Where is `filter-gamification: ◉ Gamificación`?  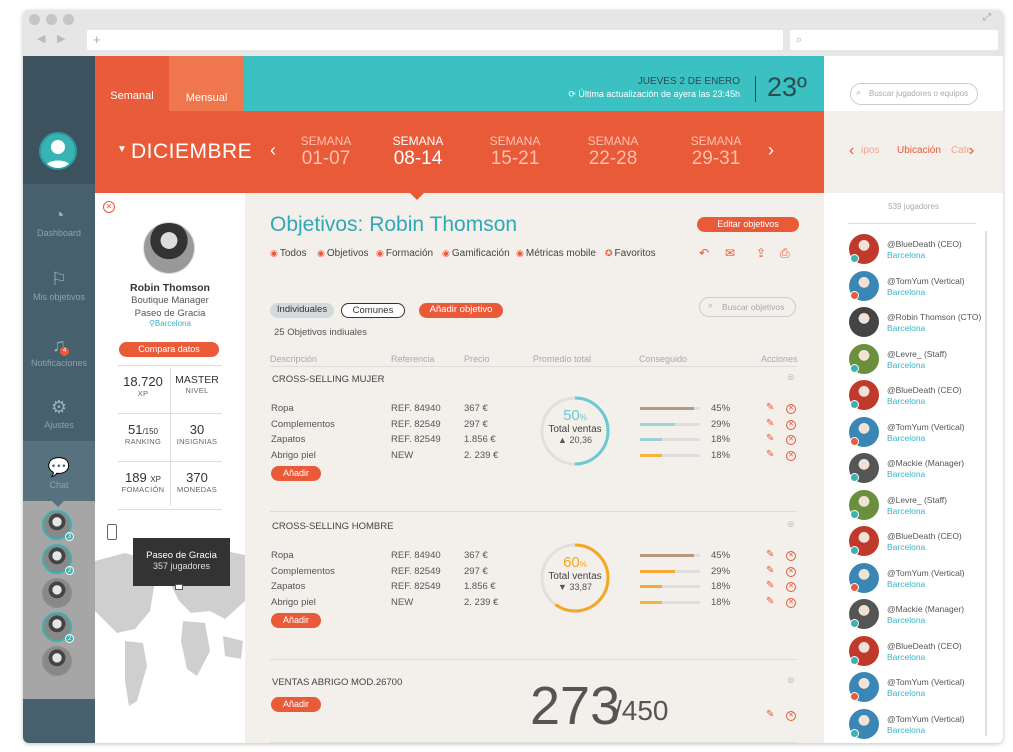 filter-gamification: ◉ Gamificación is located at coordinates (476, 253).